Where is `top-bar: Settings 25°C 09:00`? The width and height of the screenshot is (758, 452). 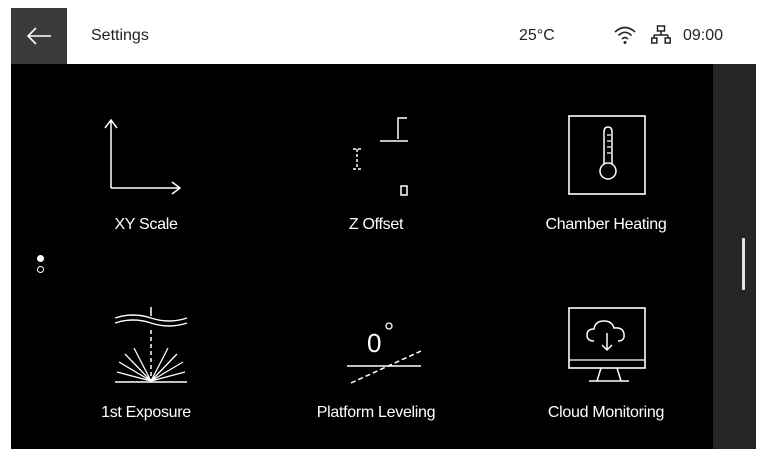
top-bar: Settings 25°C 09:00 is located at coordinates (383, 36).